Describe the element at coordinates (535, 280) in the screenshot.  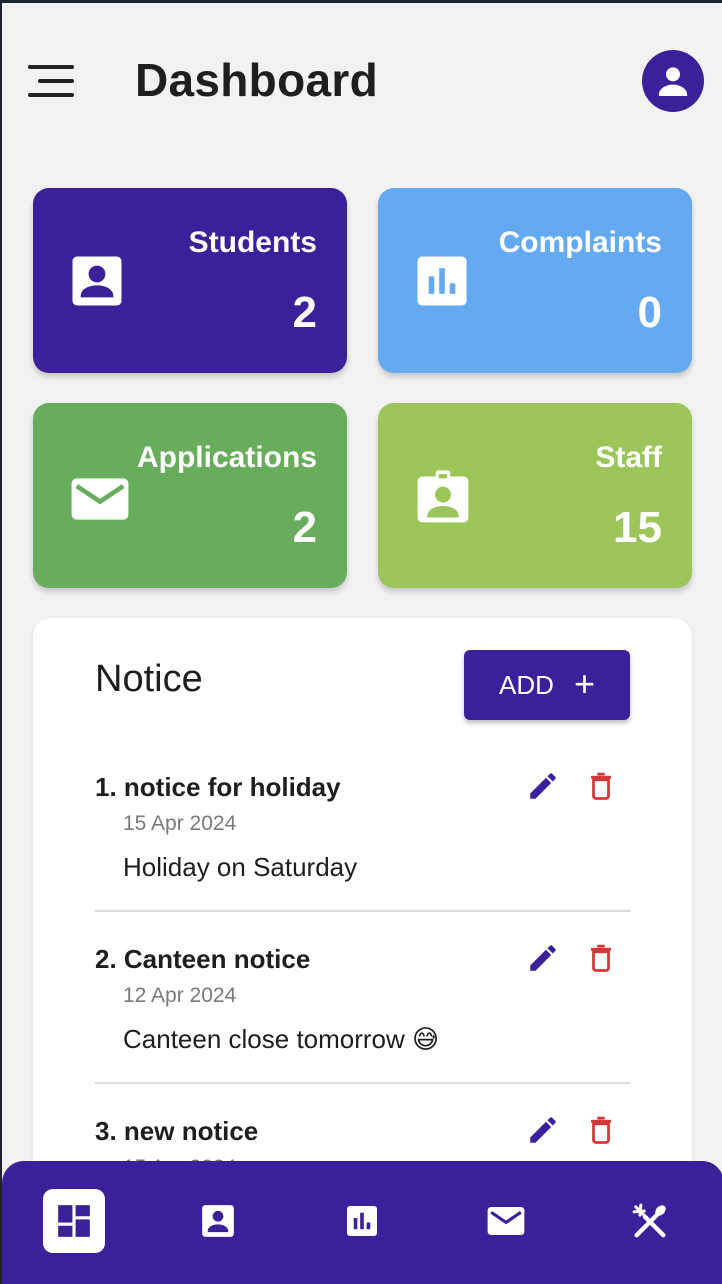
I see `complaints-card: Complaints 0` at that location.